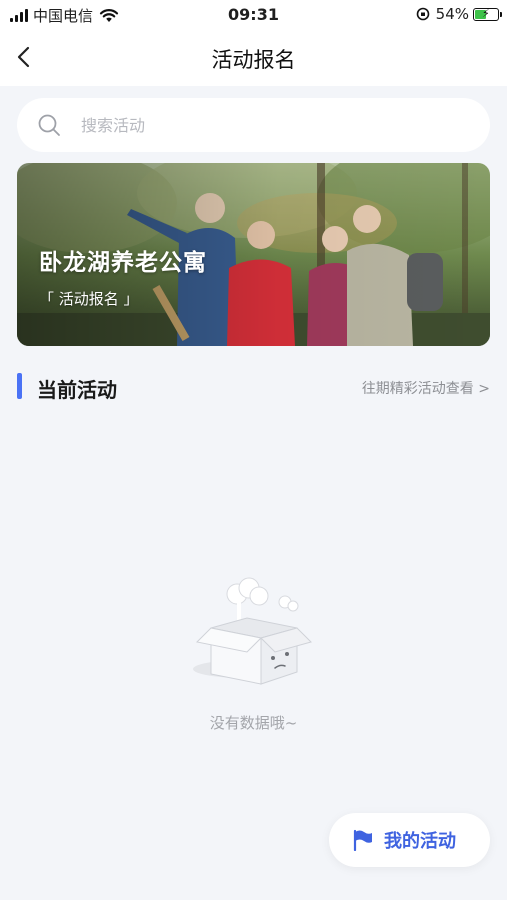  What do you see at coordinates (261, 125) in the screenshot?
I see `search-input` at bounding box center [261, 125].